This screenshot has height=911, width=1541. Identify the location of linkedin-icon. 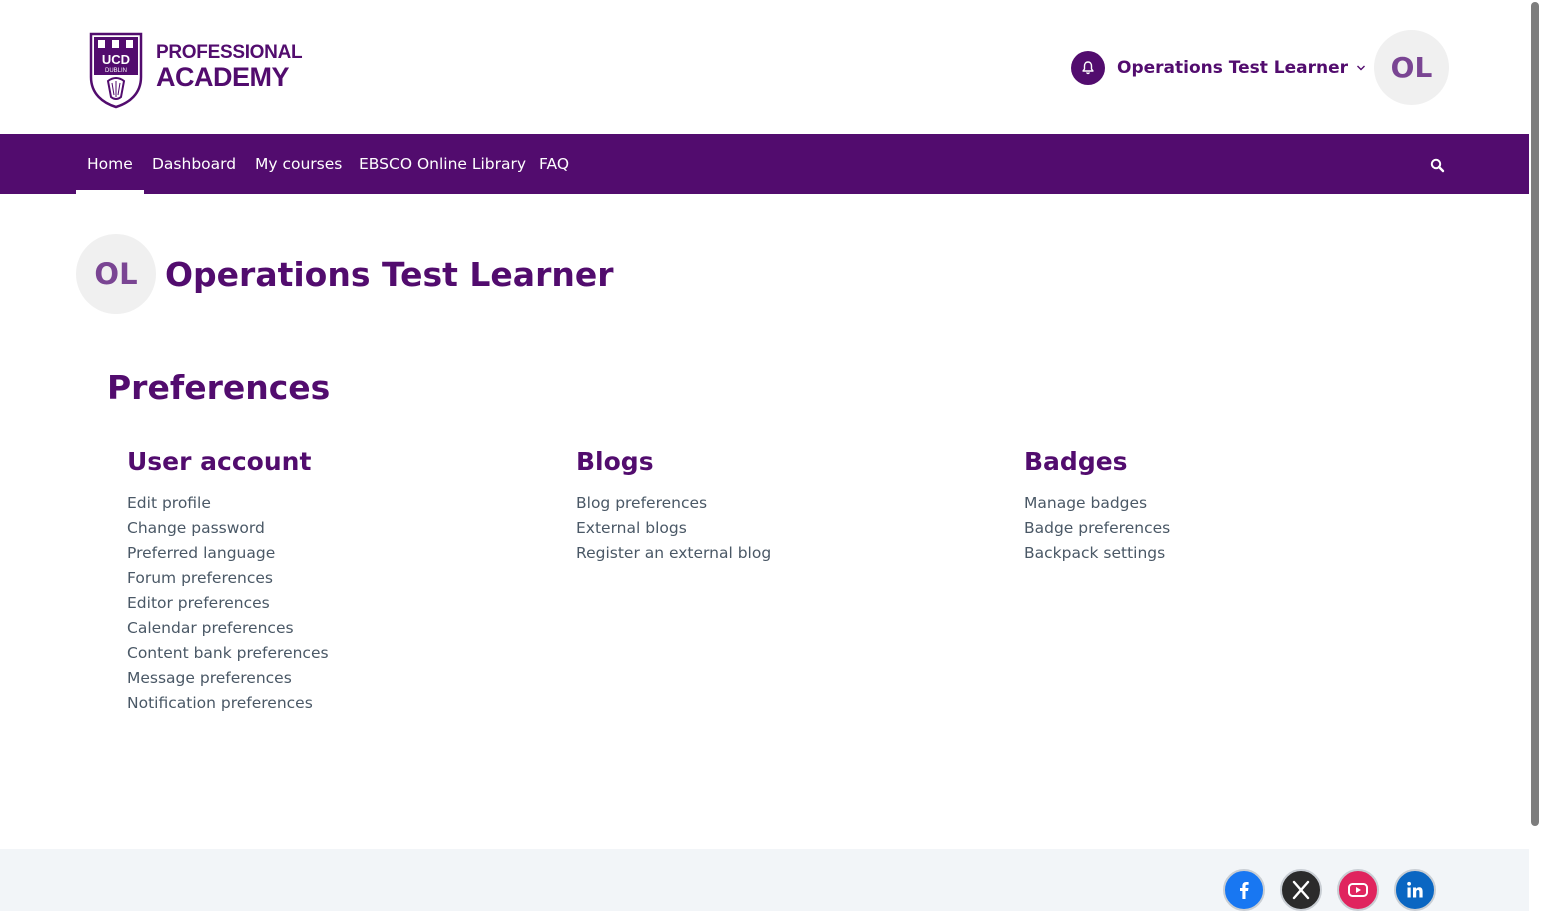
(1415, 889).